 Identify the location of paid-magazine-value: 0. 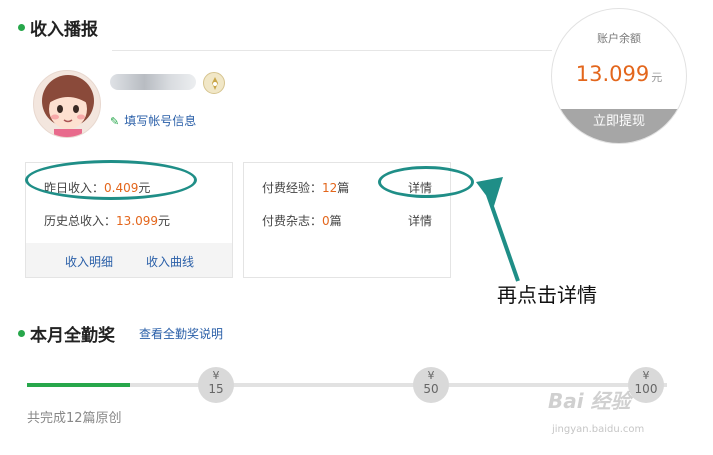
(326, 221).